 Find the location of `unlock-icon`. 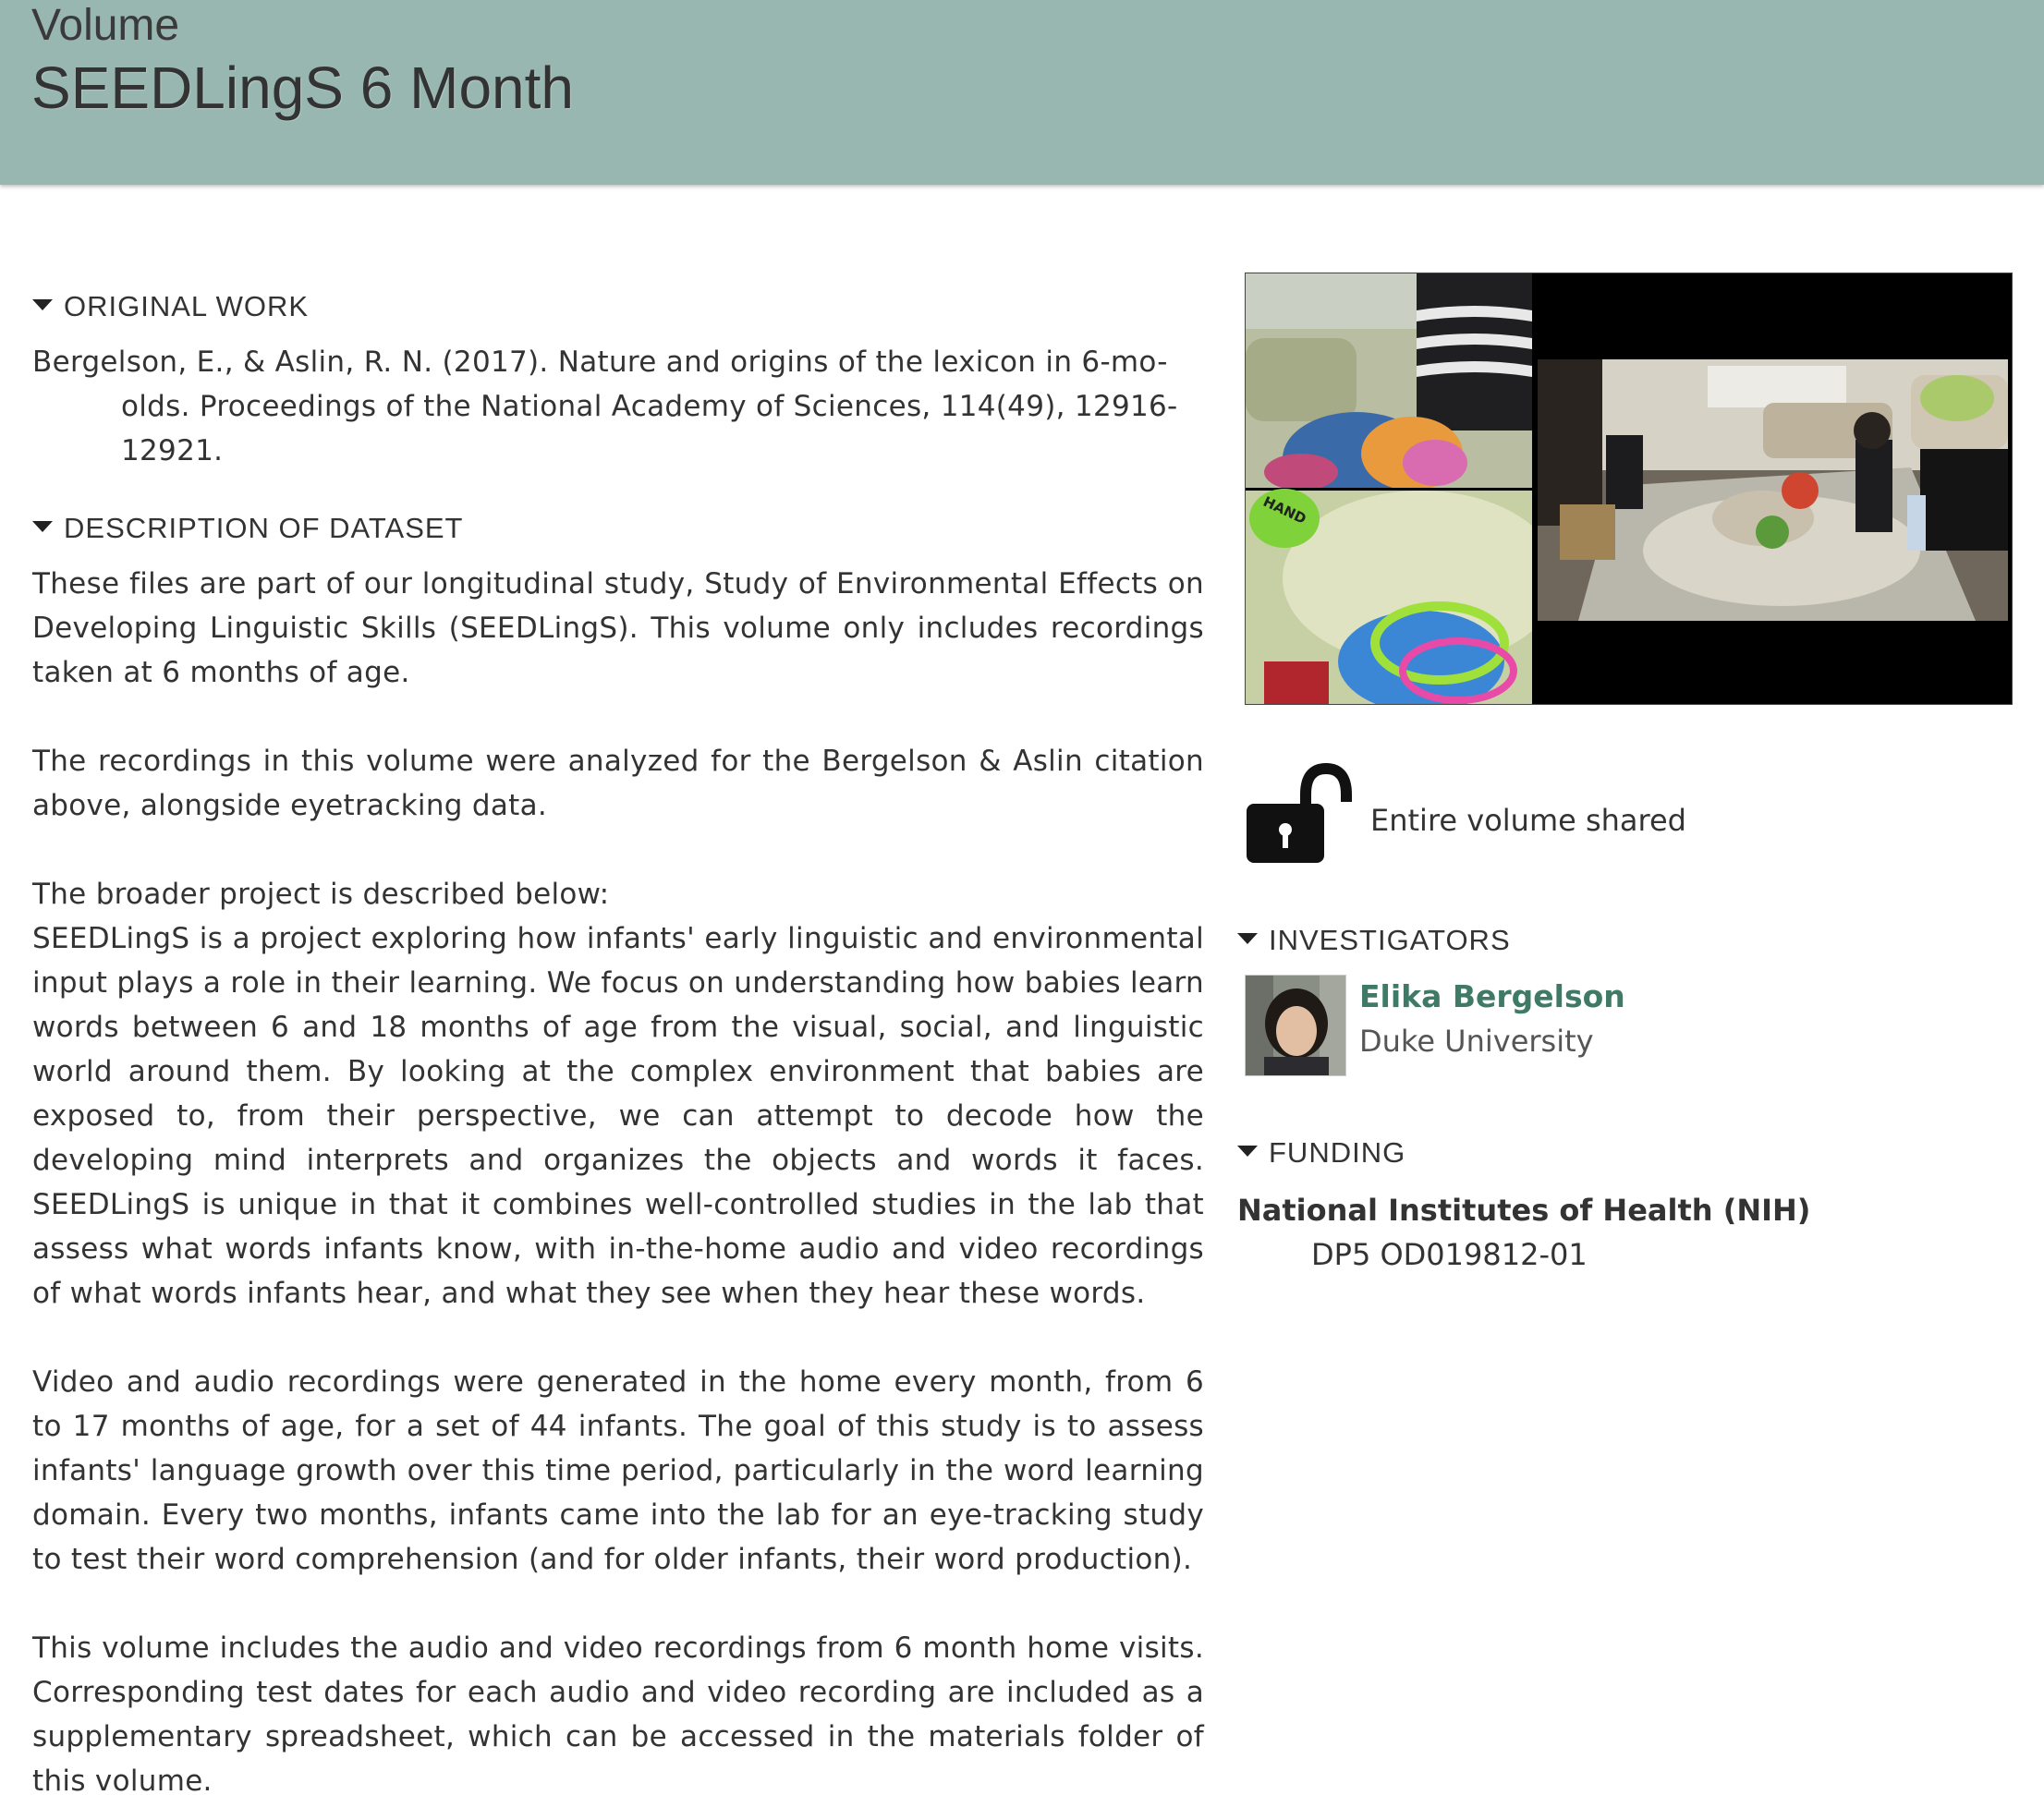

unlock-icon is located at coordinates (1299, 813).